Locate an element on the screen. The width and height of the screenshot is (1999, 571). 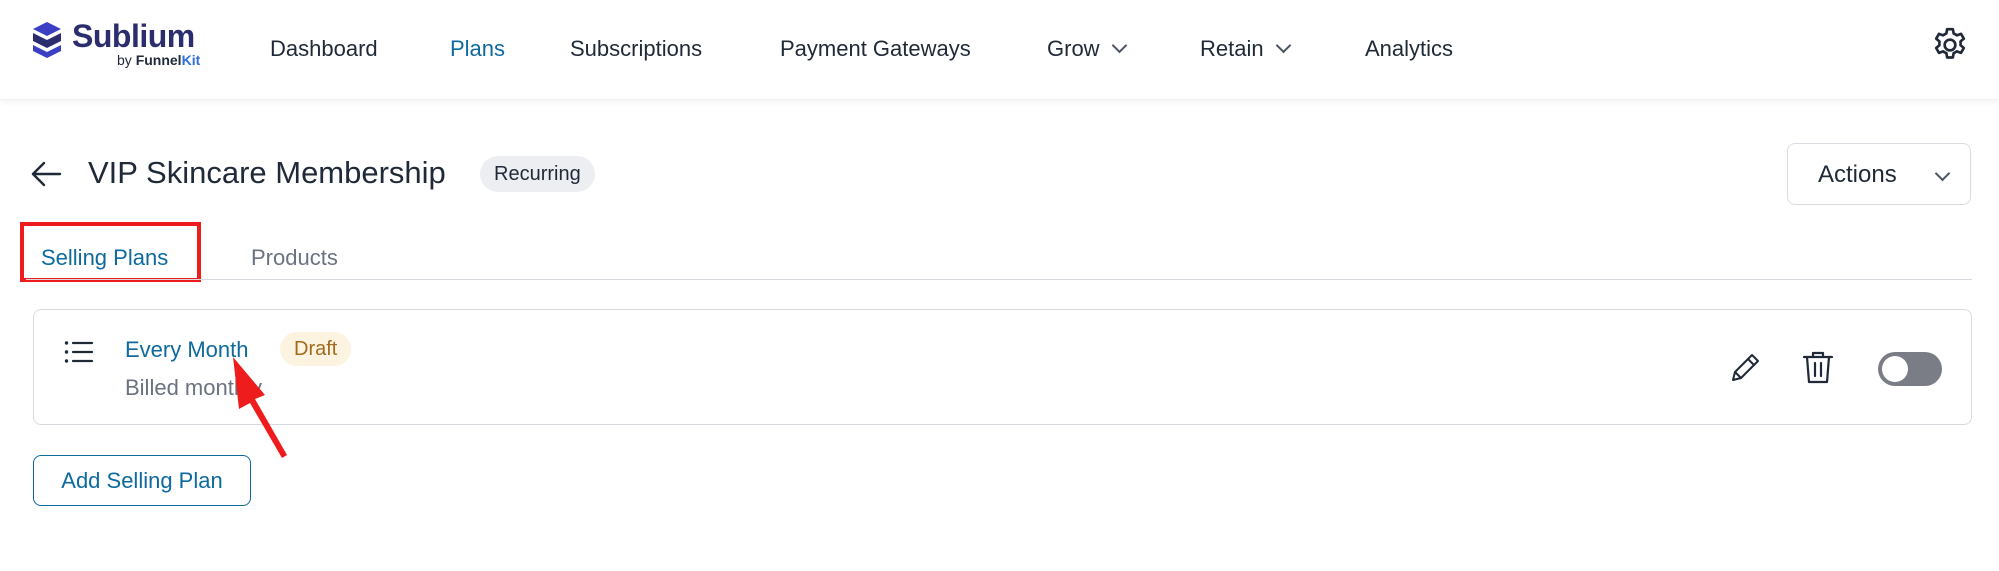
actions-dropdown-button: Actions is located at coordinates (1879, 174).